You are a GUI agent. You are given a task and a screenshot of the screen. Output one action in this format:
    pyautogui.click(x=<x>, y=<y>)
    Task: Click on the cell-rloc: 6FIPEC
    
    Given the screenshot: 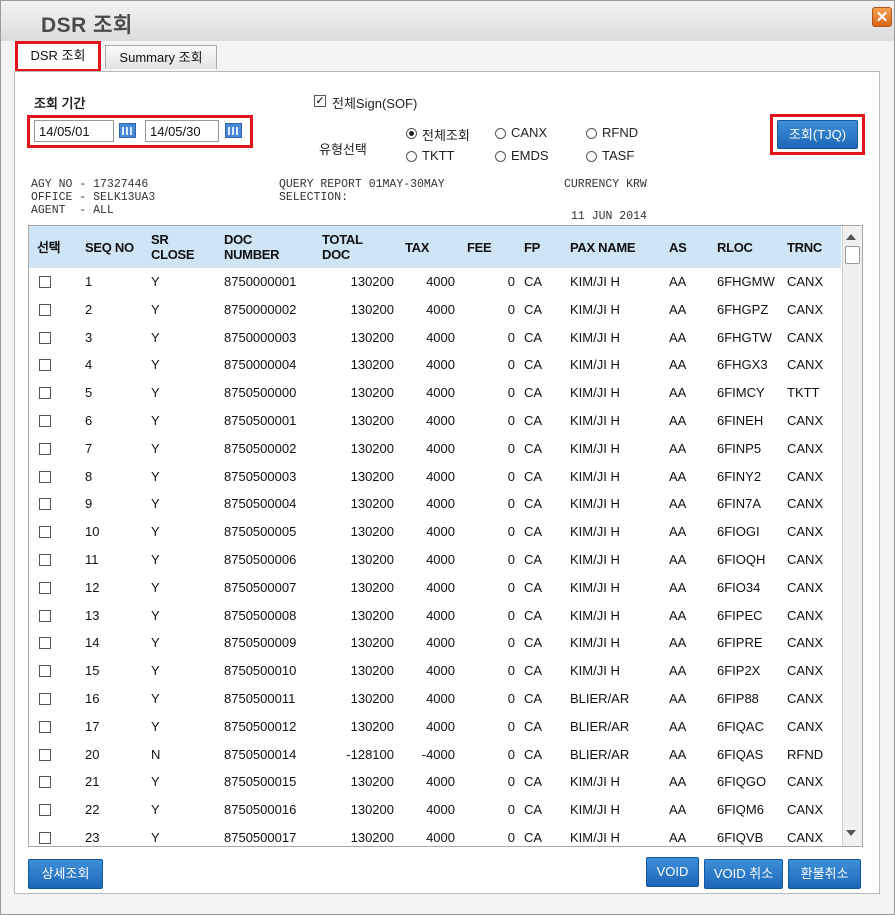 What is the action you would take?
    pyautogui.click(x=740, y=615)
    